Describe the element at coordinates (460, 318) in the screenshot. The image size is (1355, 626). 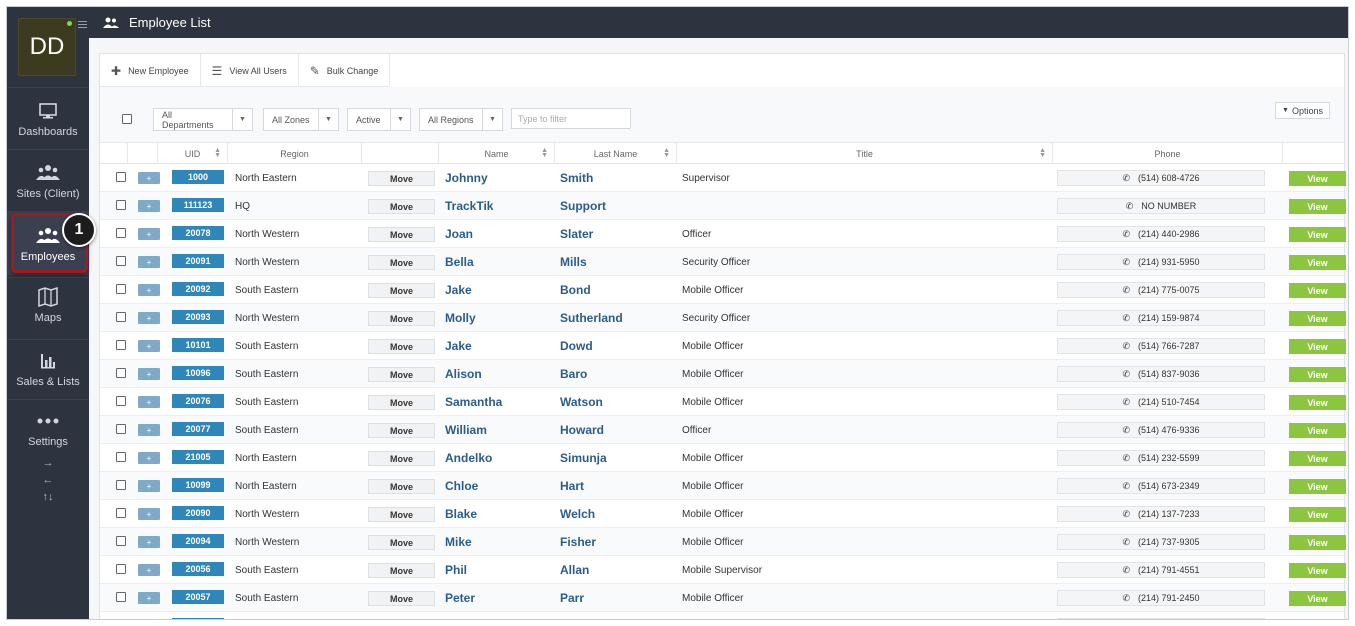
I see `first-name-link: Molly` at that location.